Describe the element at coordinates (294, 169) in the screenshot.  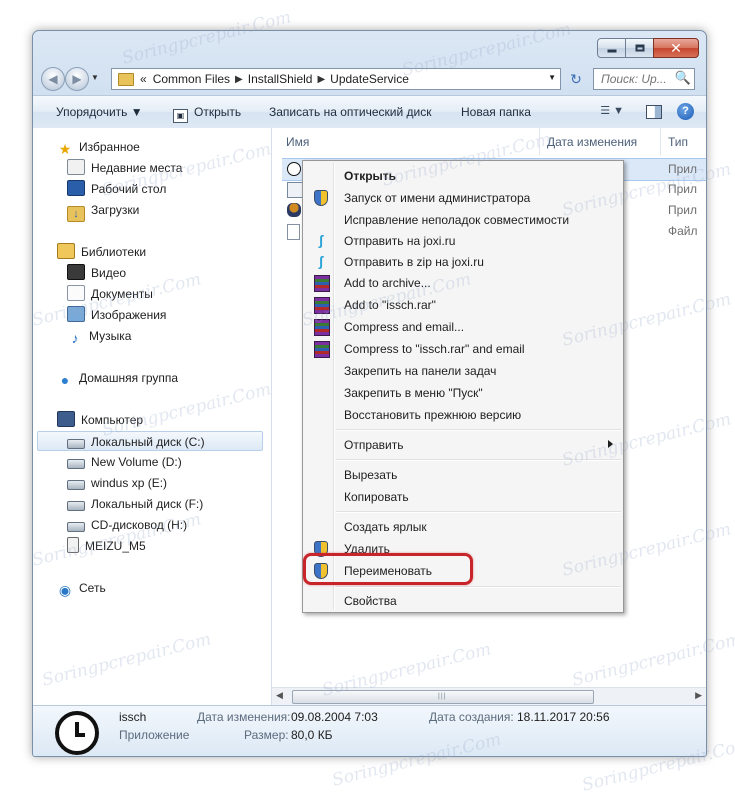
I see `clock-app-icon` at that location.